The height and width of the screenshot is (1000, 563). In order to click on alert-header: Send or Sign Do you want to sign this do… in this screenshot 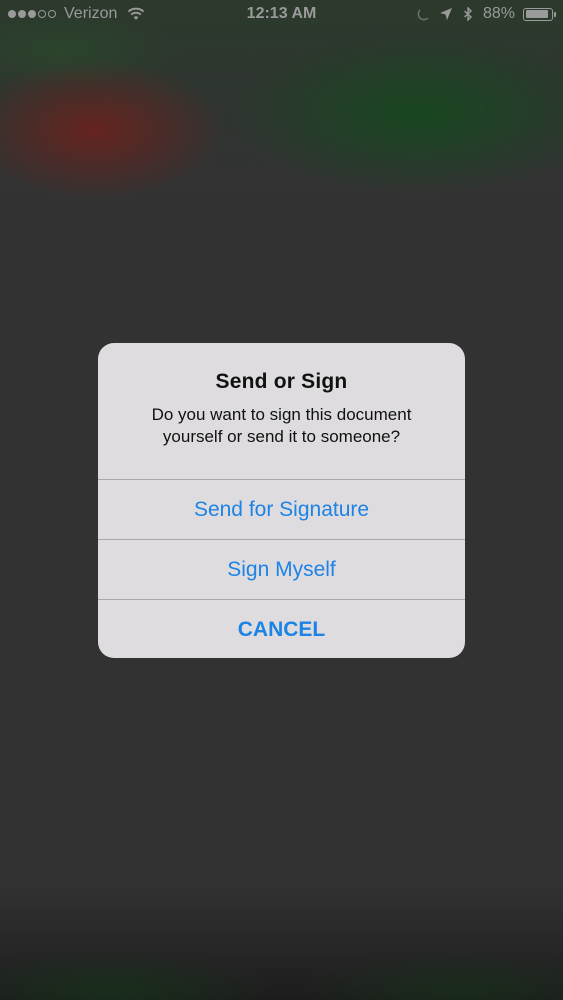, I will do `click(281, 411)`.